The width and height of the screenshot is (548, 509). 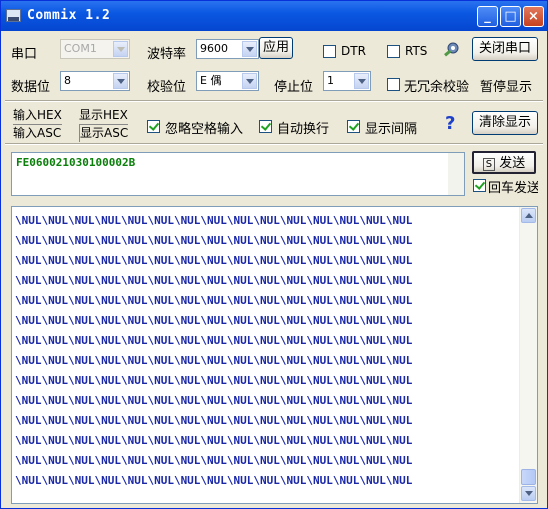 I want to click on parity-select-value: E 偶, so click(x=211, y=80).